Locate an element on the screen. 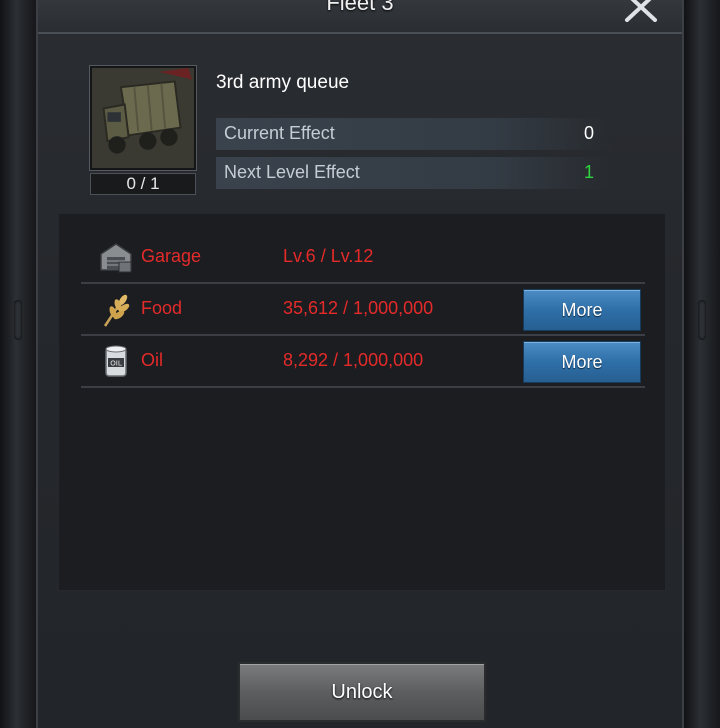 The image size is (720, 728). oil-can-icon: OIL is located at coordinates (116, 361).